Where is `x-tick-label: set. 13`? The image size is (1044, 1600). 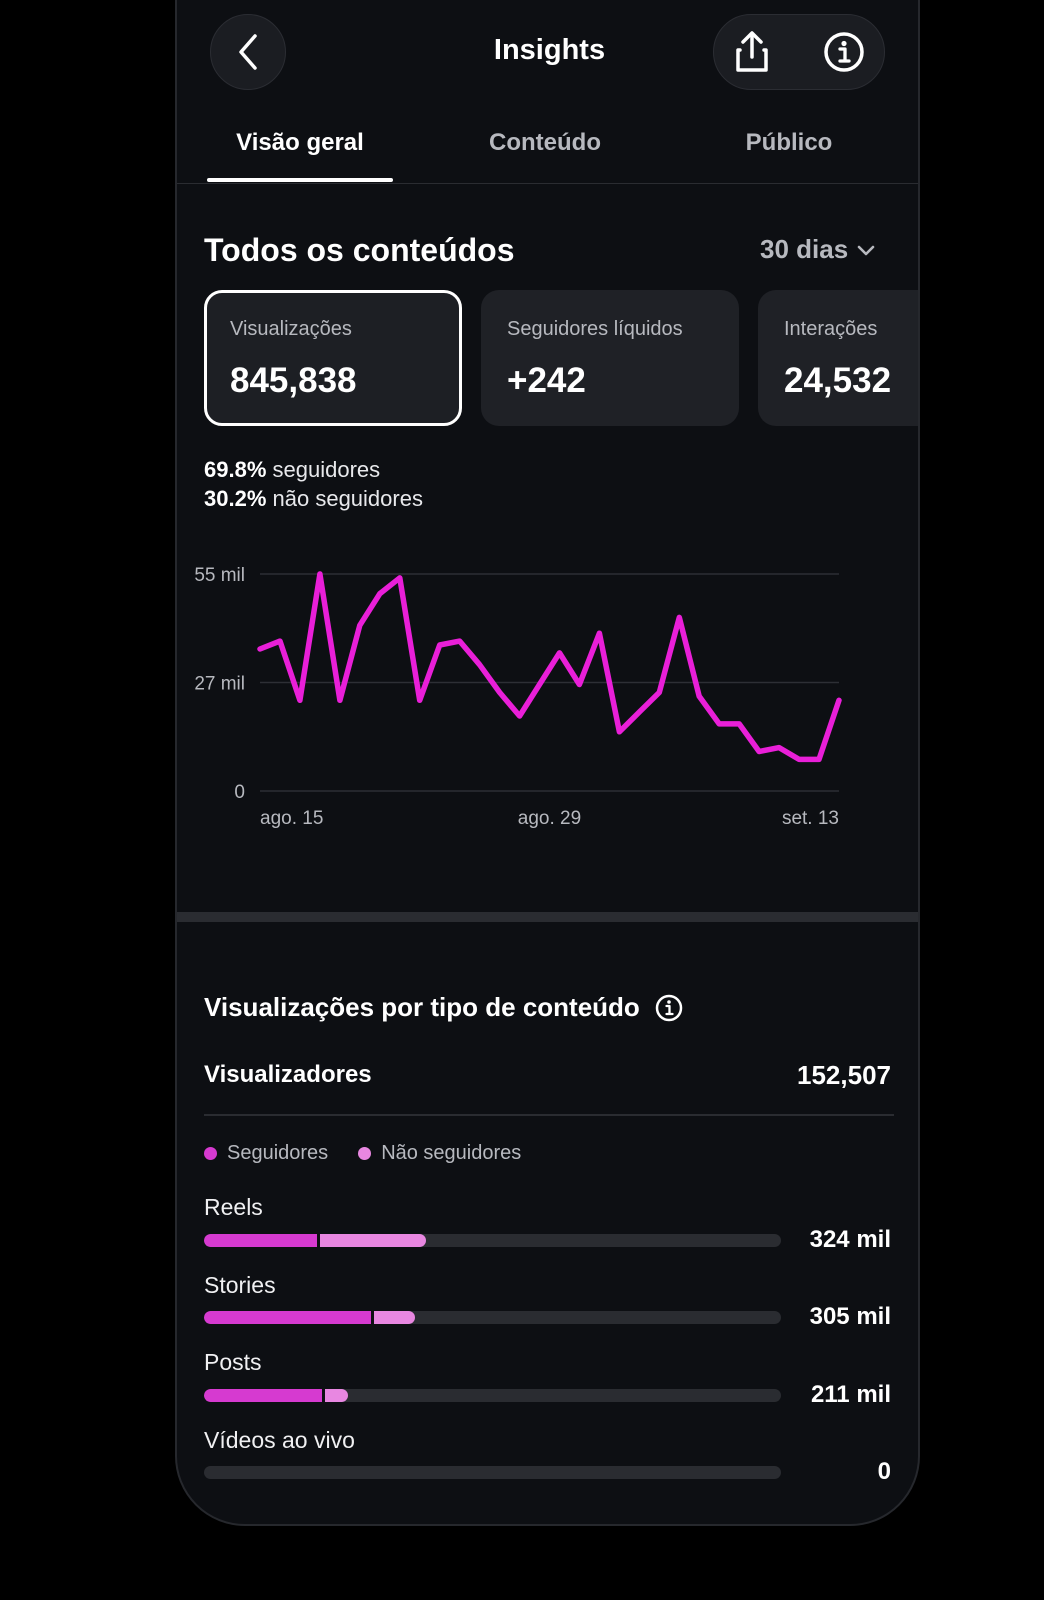 x-tick-label: set. 13 is located at coordinates (810, 818).